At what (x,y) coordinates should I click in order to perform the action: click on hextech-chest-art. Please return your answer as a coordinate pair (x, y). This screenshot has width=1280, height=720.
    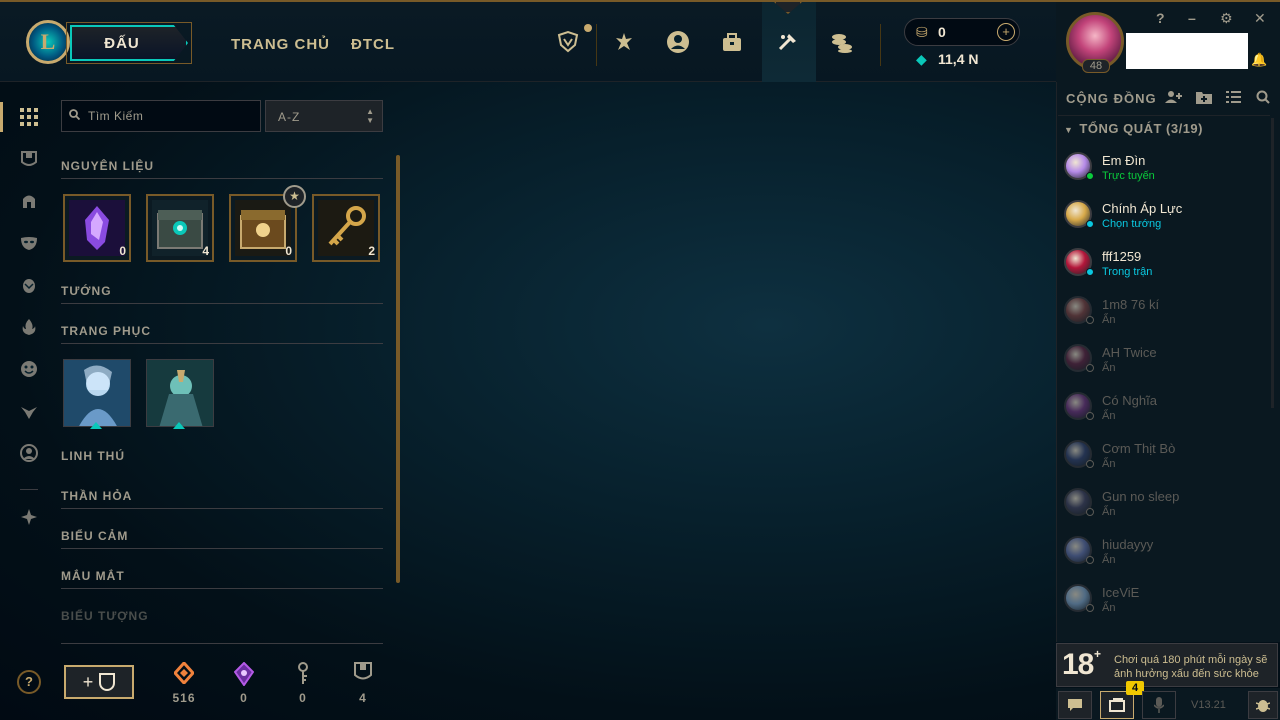
    Looking at the image, I should click on (180, 228).